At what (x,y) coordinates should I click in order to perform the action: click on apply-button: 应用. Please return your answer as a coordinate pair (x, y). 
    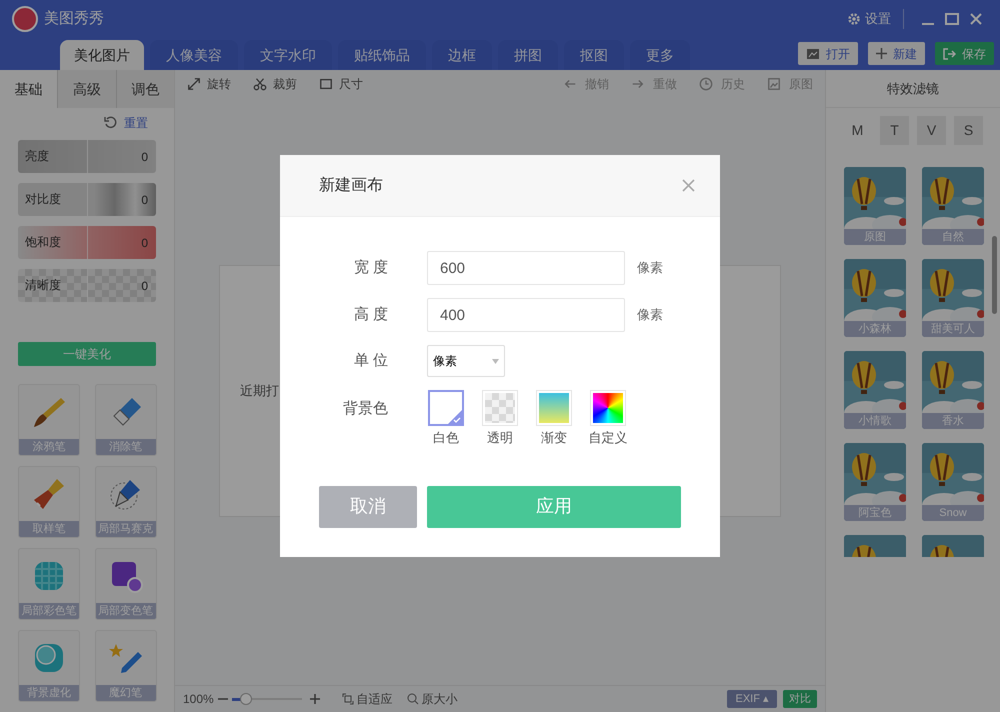
    Looking at the image, I should click on (554, 507).